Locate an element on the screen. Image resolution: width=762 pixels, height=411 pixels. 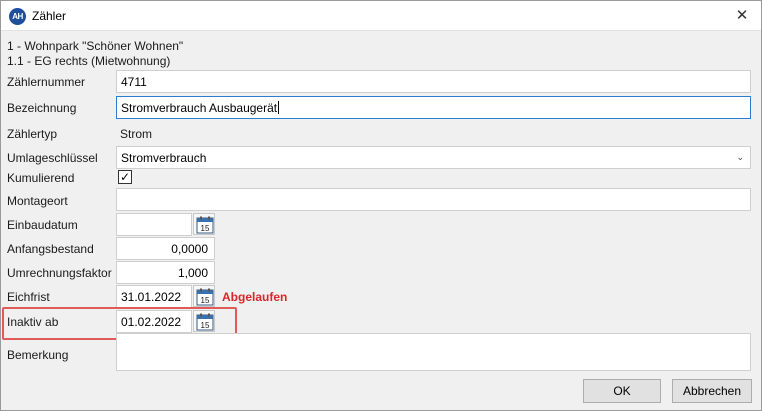
umrechnungsfaktor-label: Umrechnungsfaktor is located at coordinates (59, 273).